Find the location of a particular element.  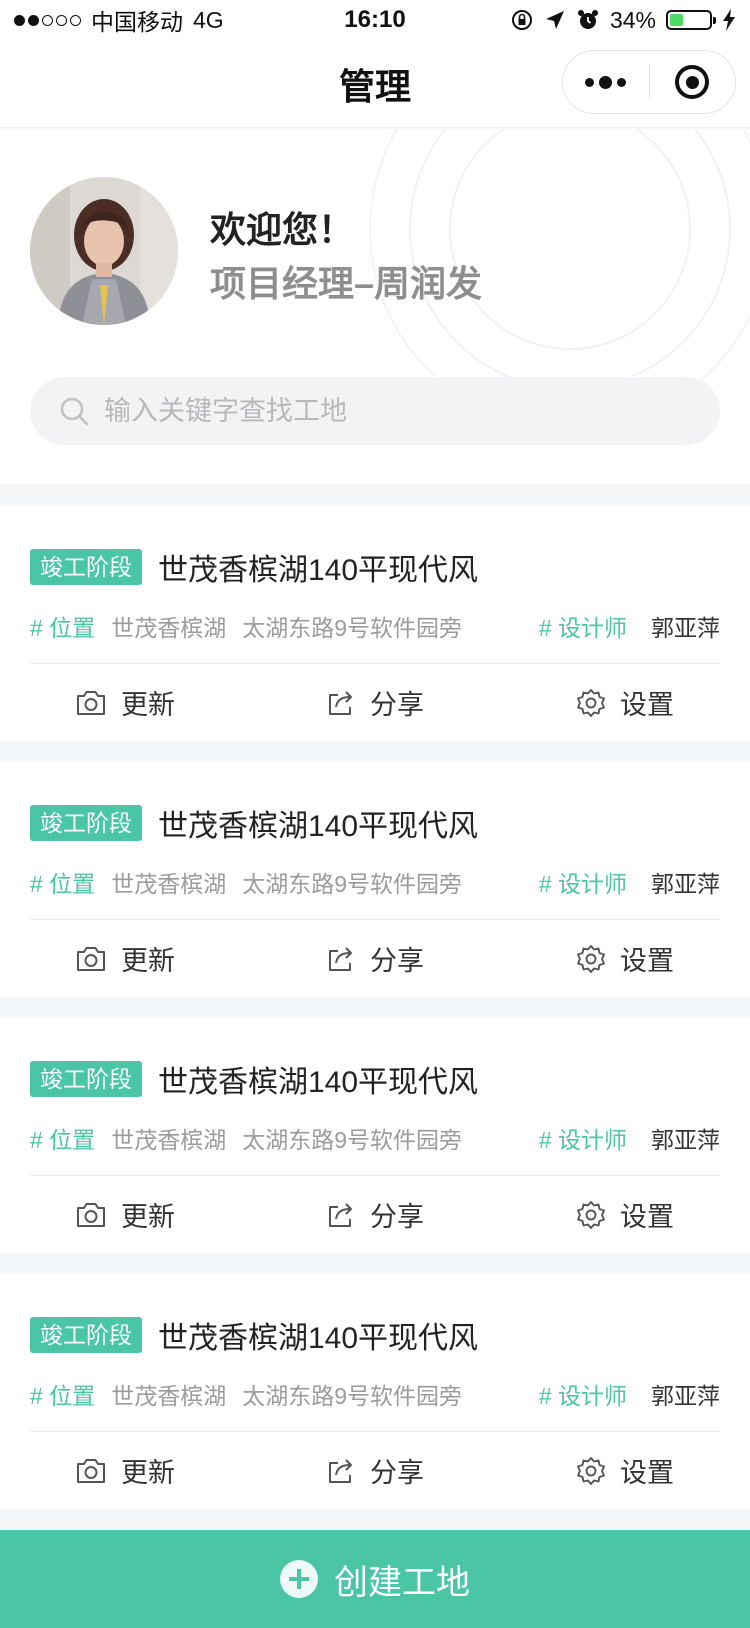

miniprogram-capsule is located at coordinates (649, 82).